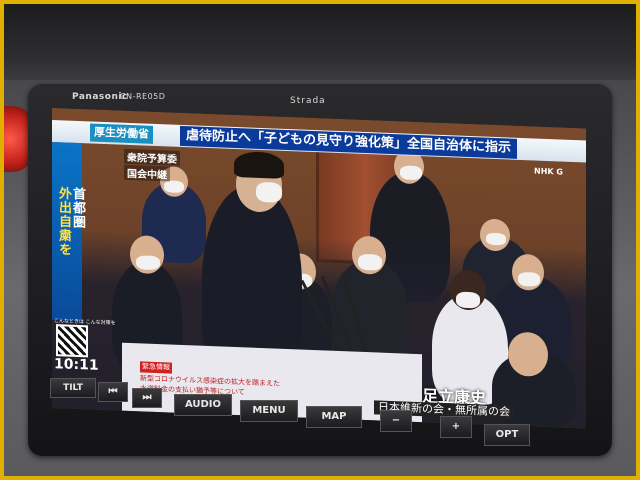  Describe the element at coordinates (63, 221) in the screenshot. I see `sidebar-text: 外出自粛を` at that location.